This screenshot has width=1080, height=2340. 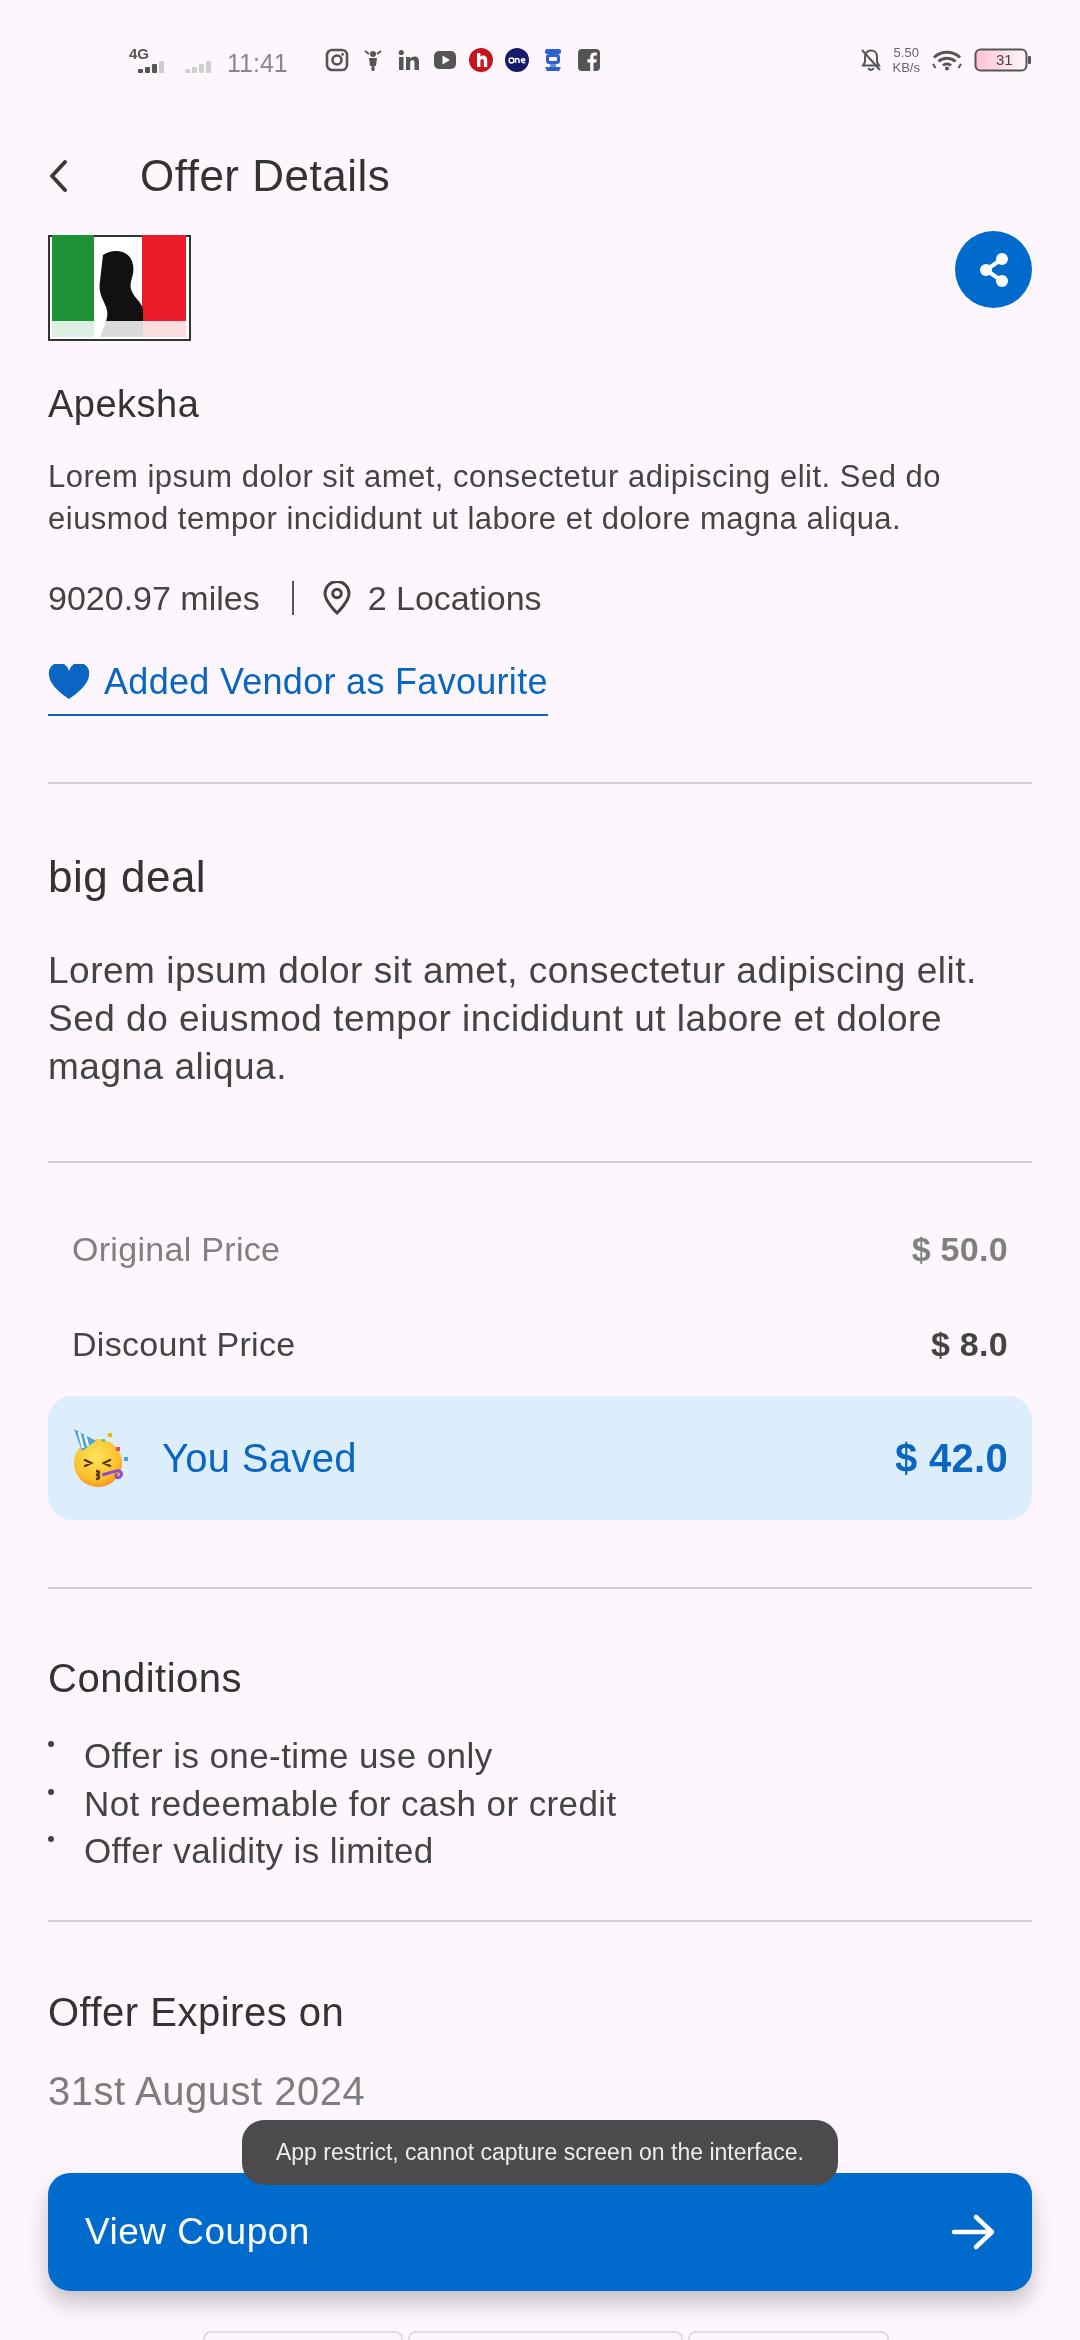 I want to click on price-label: Discount Price, so click(x=184, y=1344).